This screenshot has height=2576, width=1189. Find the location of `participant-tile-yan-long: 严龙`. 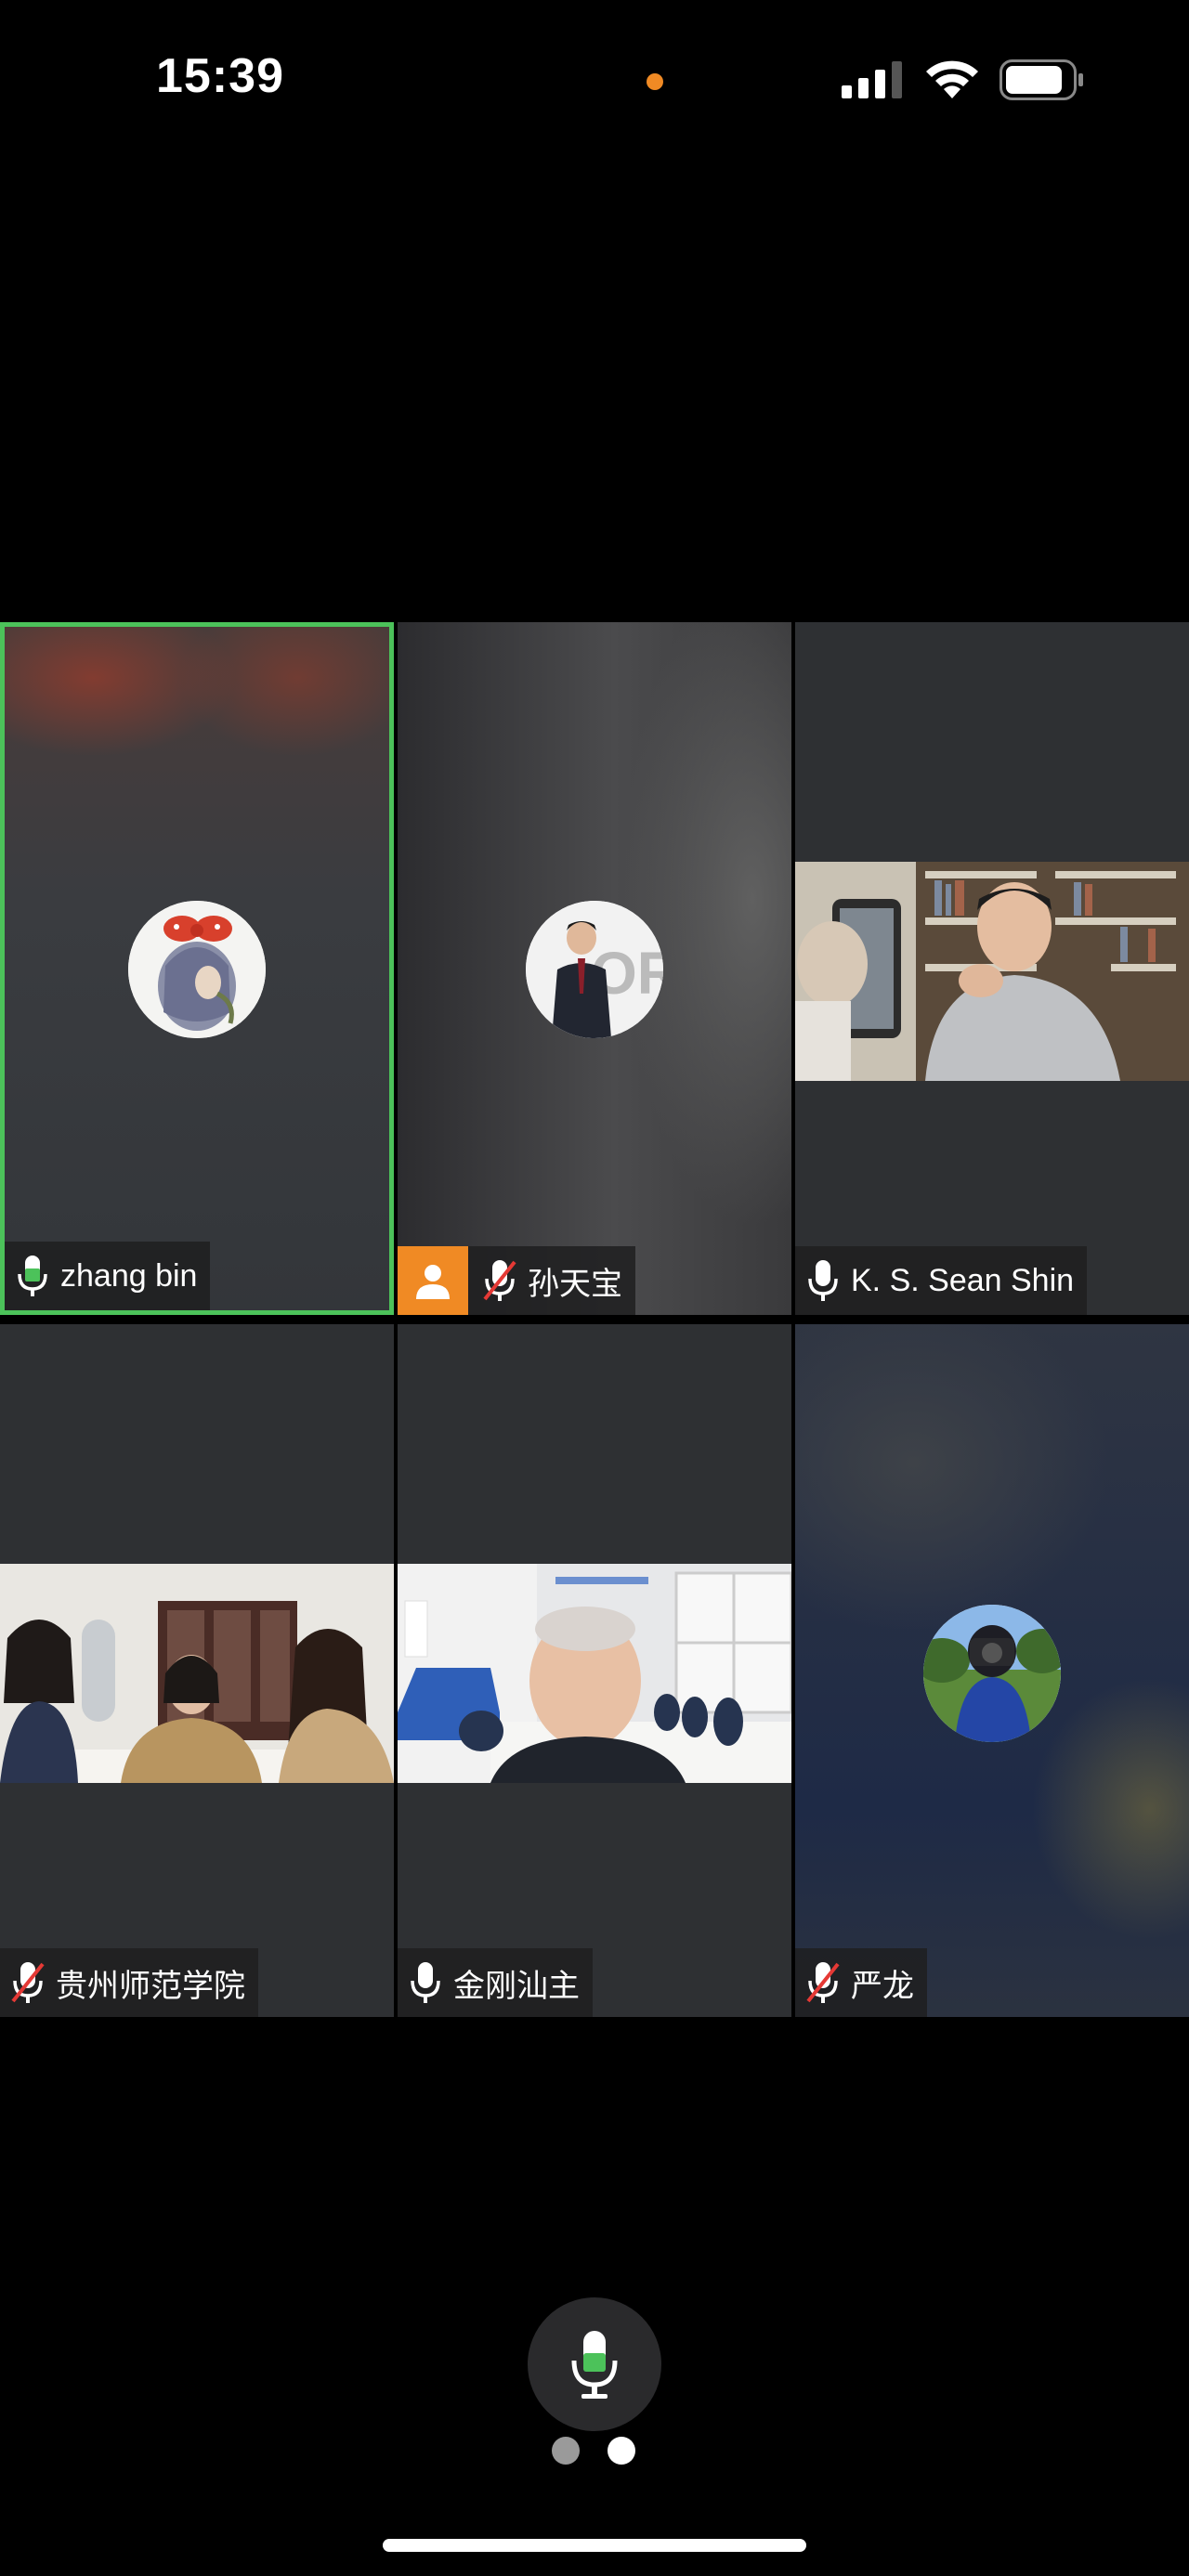

participant-tile-yan-long: 严龙 is located at coordinates (992, 1671).